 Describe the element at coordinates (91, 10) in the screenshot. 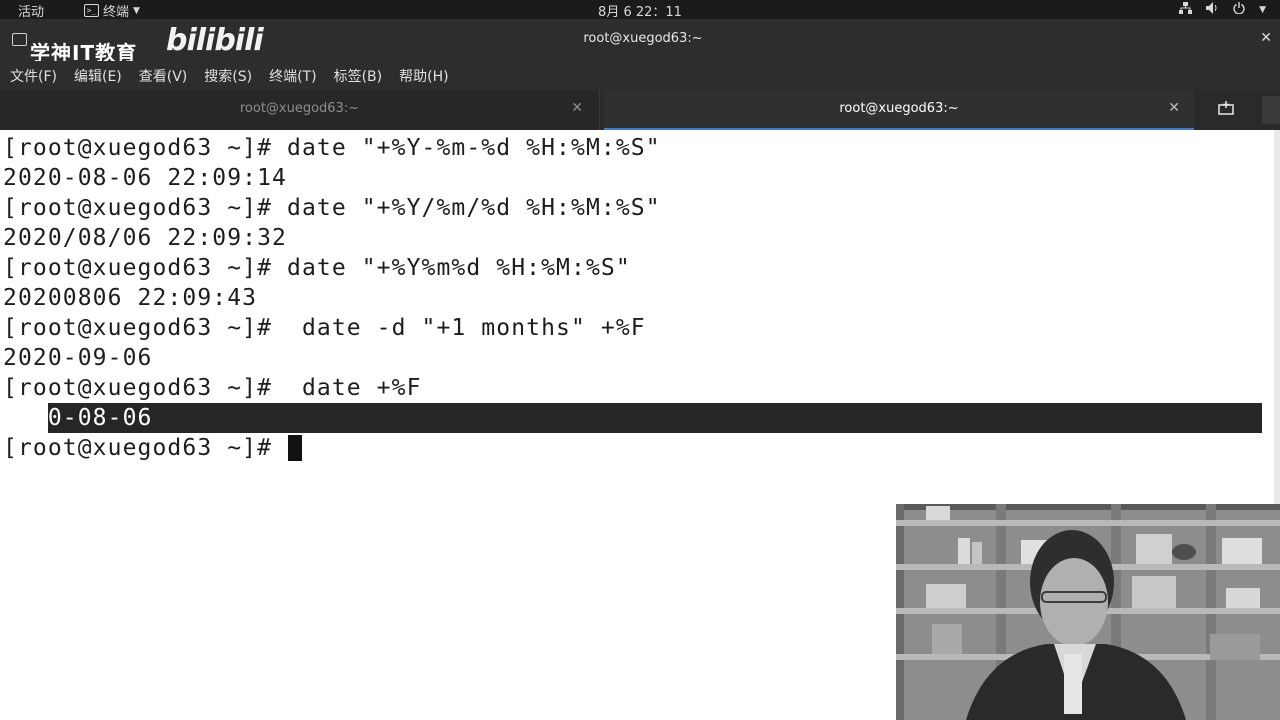

I see `terminal-icon: >_` at that location.